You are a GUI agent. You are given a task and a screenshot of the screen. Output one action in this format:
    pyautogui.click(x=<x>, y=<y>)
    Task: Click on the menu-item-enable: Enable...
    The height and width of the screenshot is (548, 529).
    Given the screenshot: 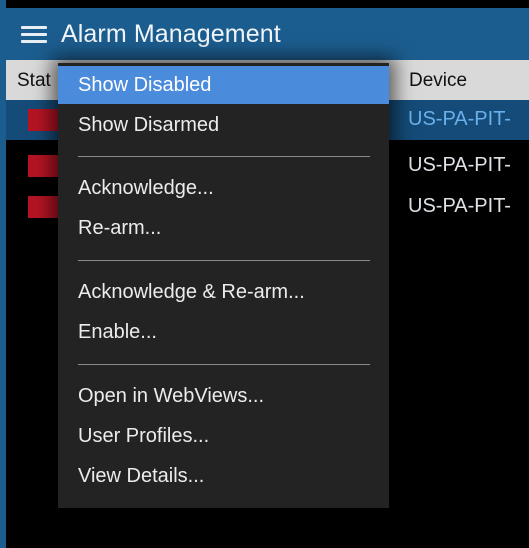 What is the action you would take?
    pyautogui.click(x=223, y=332)
    